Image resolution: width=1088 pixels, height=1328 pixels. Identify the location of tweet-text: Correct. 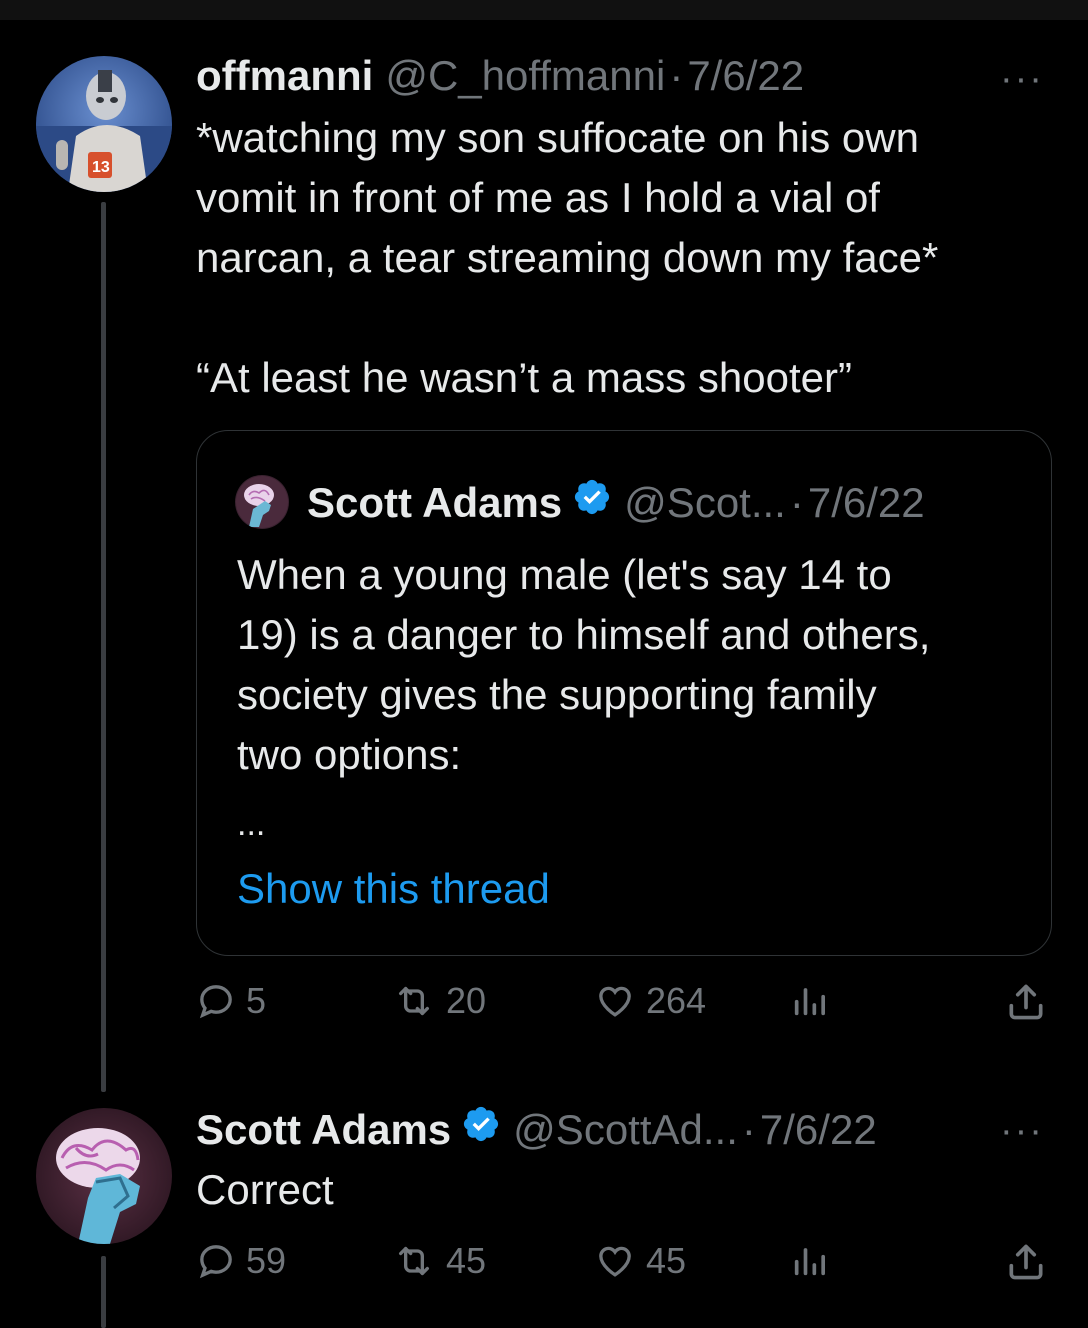
(265, 1189).